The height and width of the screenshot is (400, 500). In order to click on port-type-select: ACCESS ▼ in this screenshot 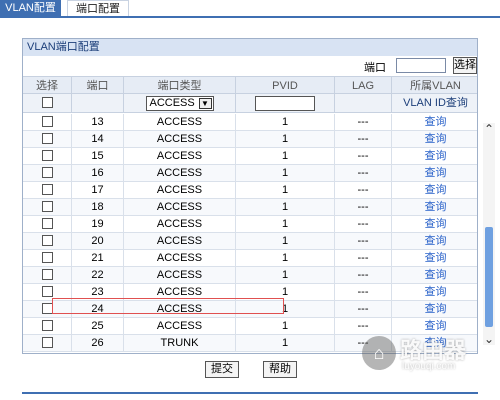, I will do `click(179, 103)`.